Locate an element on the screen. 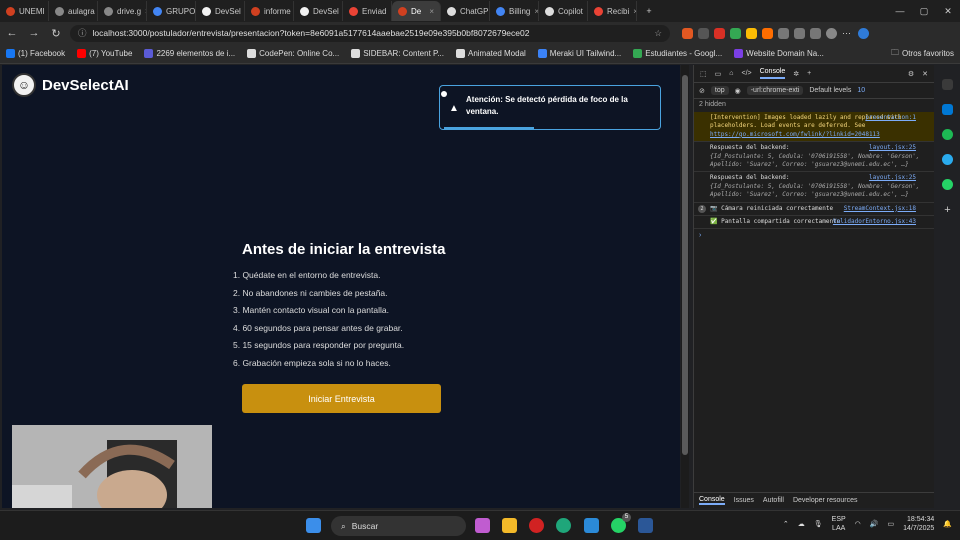 The height and width of the screenshot is (540, 960). outlook-icon is located at coordinates (947, 109).